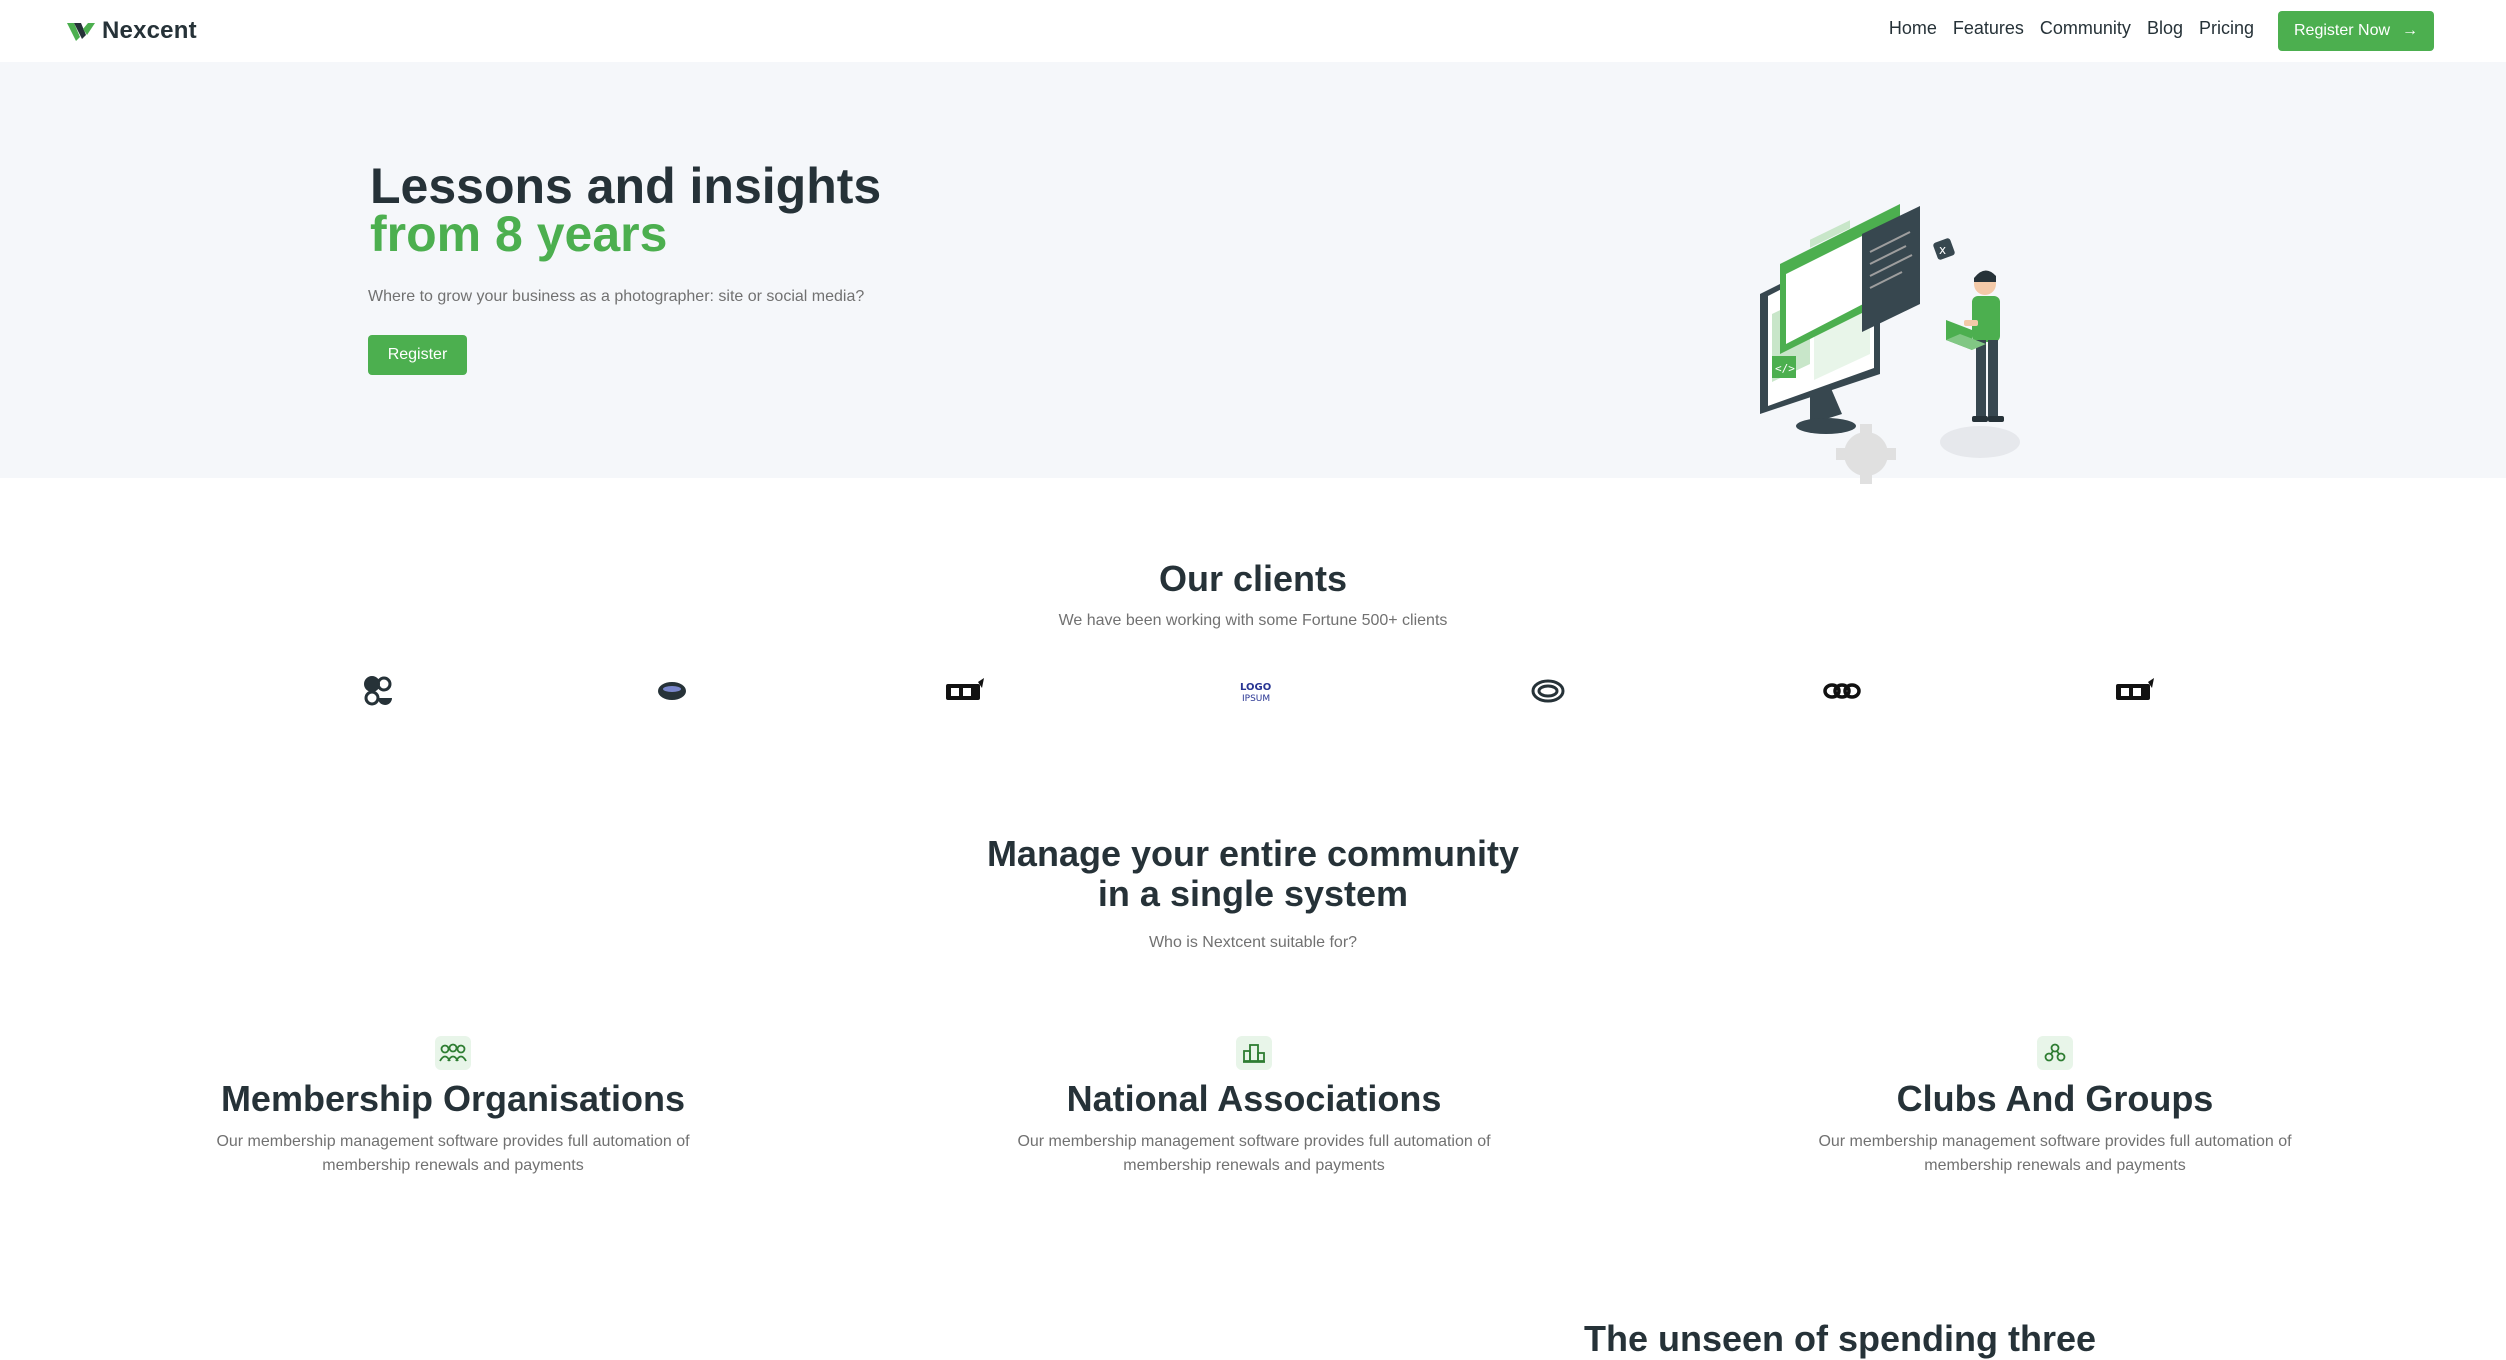  I want to click on next-section-title: The unseen of spending three, so click(1840, 1338).